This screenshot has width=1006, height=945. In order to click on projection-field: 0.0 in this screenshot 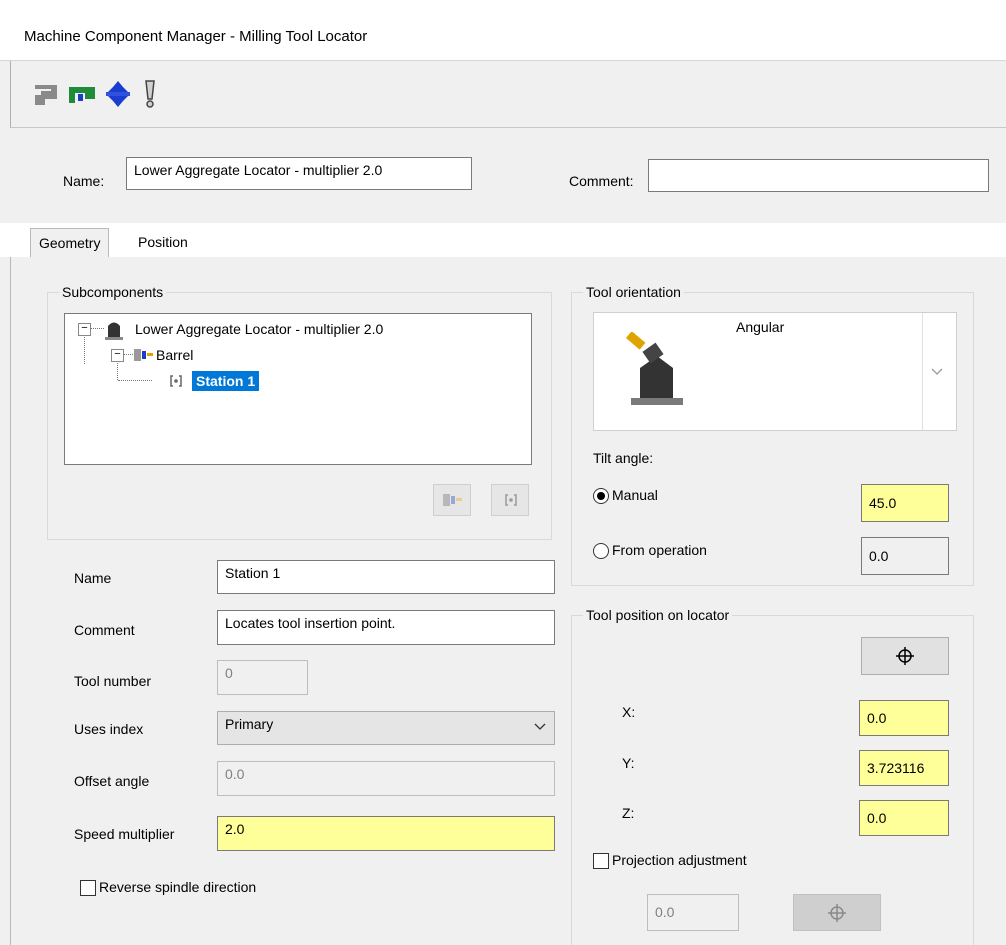, I will do `click(693, 912)`.